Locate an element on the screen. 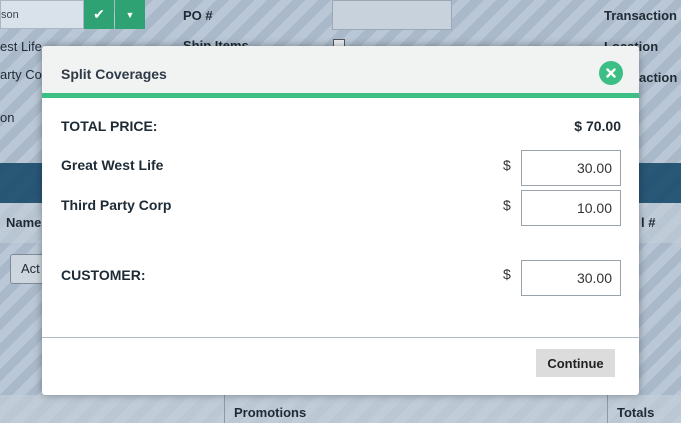 Image resolution: width=681 pixels, height=423 pixels. background-combo-text: son is located at coordinates (10, 15).